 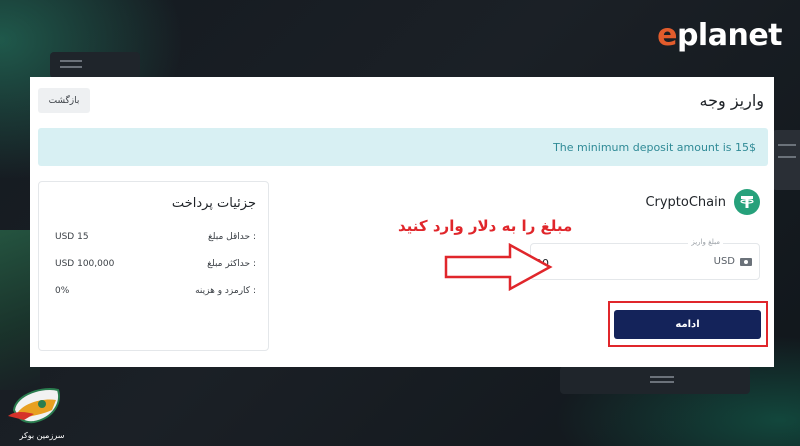 What do you see at coordinates (655, 380) in the screenshot?
I see `background-bottom-bar` at bounding box center [655, 380].